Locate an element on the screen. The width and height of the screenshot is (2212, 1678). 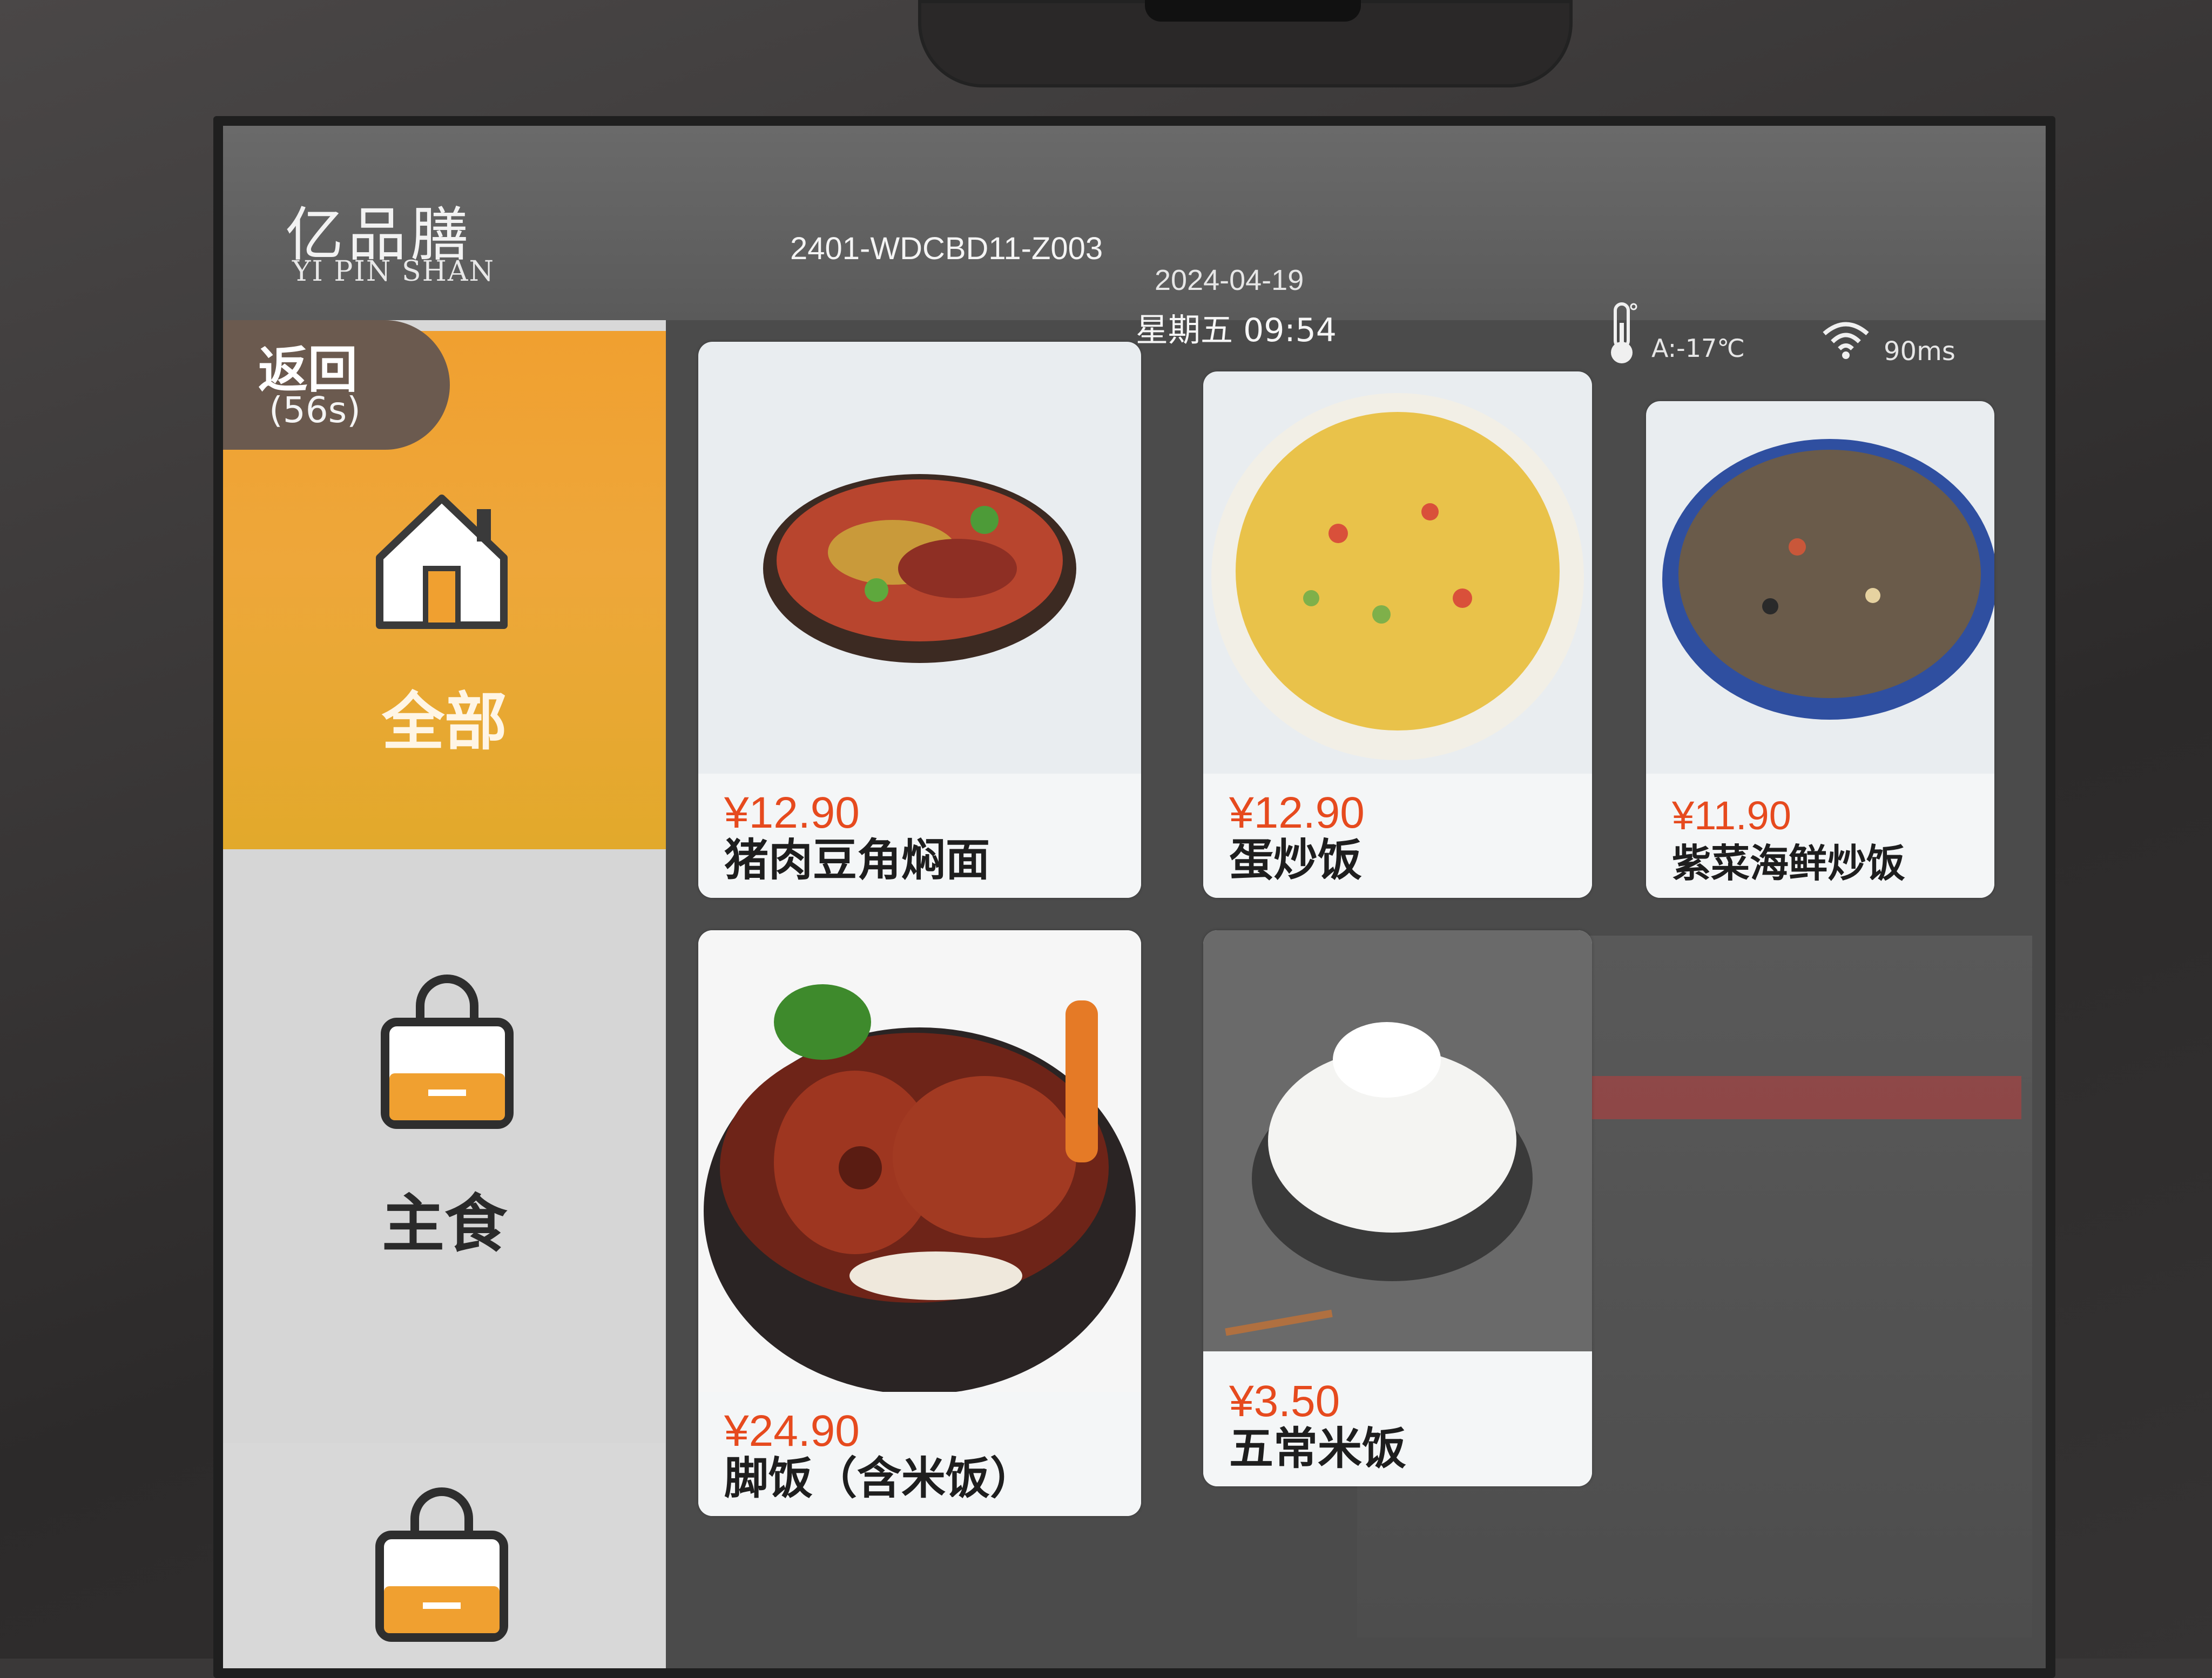
menu-item-info: ¥12.90 猪肉豆角焖面 is located at coordinates (919, 836).